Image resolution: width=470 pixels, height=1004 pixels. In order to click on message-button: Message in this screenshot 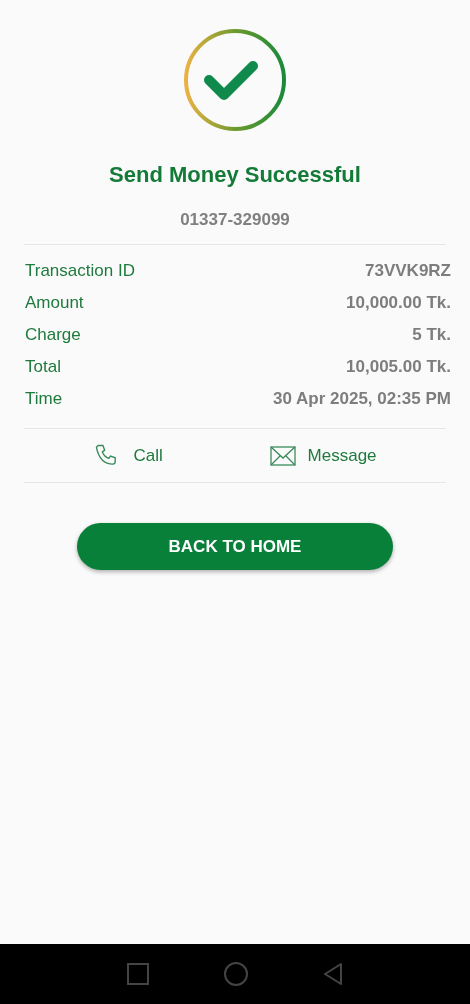, I will do `click(323, 455)`.